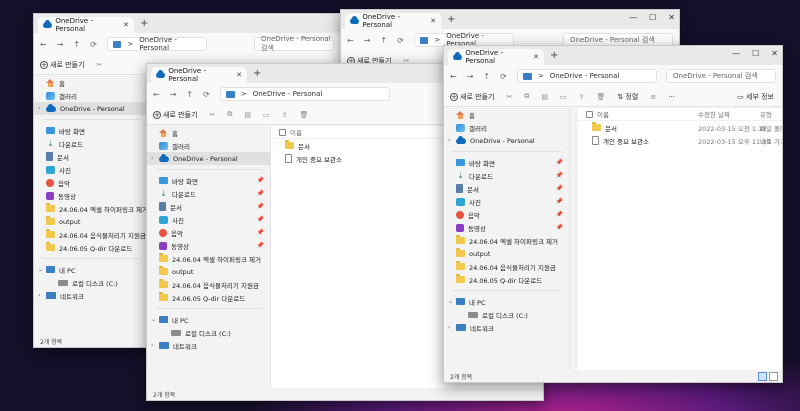  I want to click on more-options-button: ···, so click(671, 97).